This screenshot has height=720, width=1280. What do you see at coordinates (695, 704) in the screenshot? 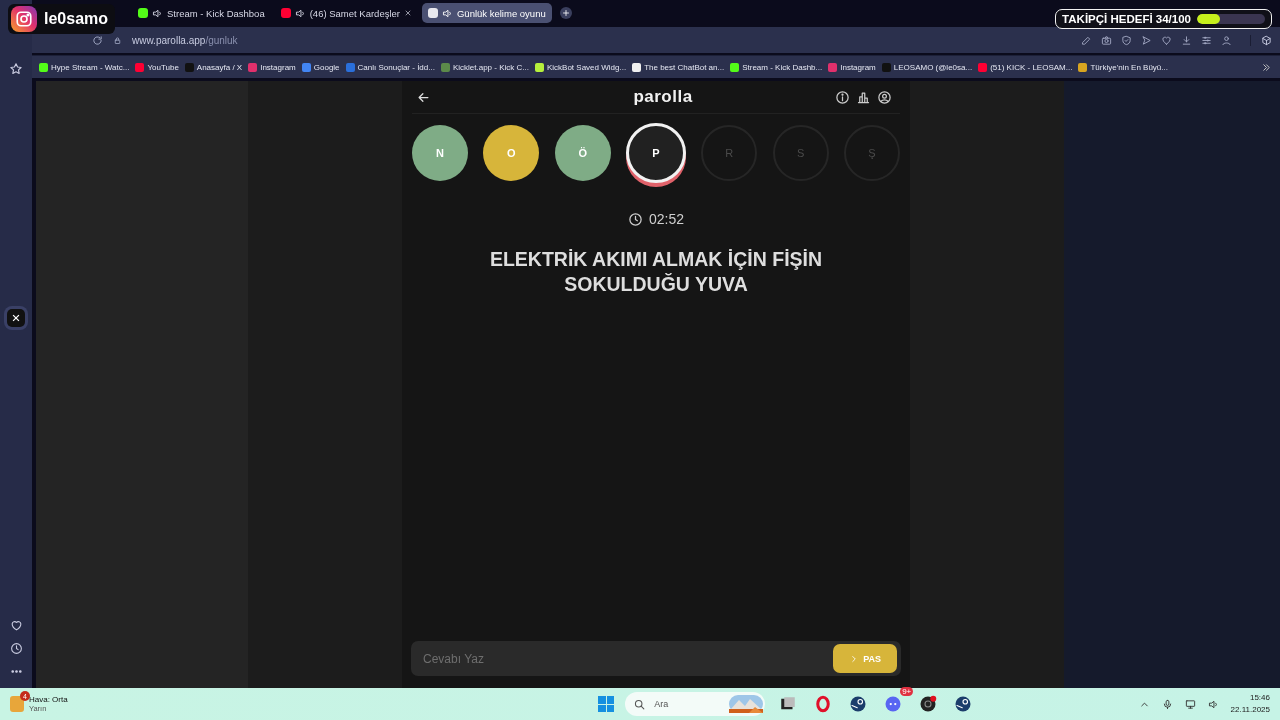
I see `search-field: Ara` at bounding box center [695, 704].